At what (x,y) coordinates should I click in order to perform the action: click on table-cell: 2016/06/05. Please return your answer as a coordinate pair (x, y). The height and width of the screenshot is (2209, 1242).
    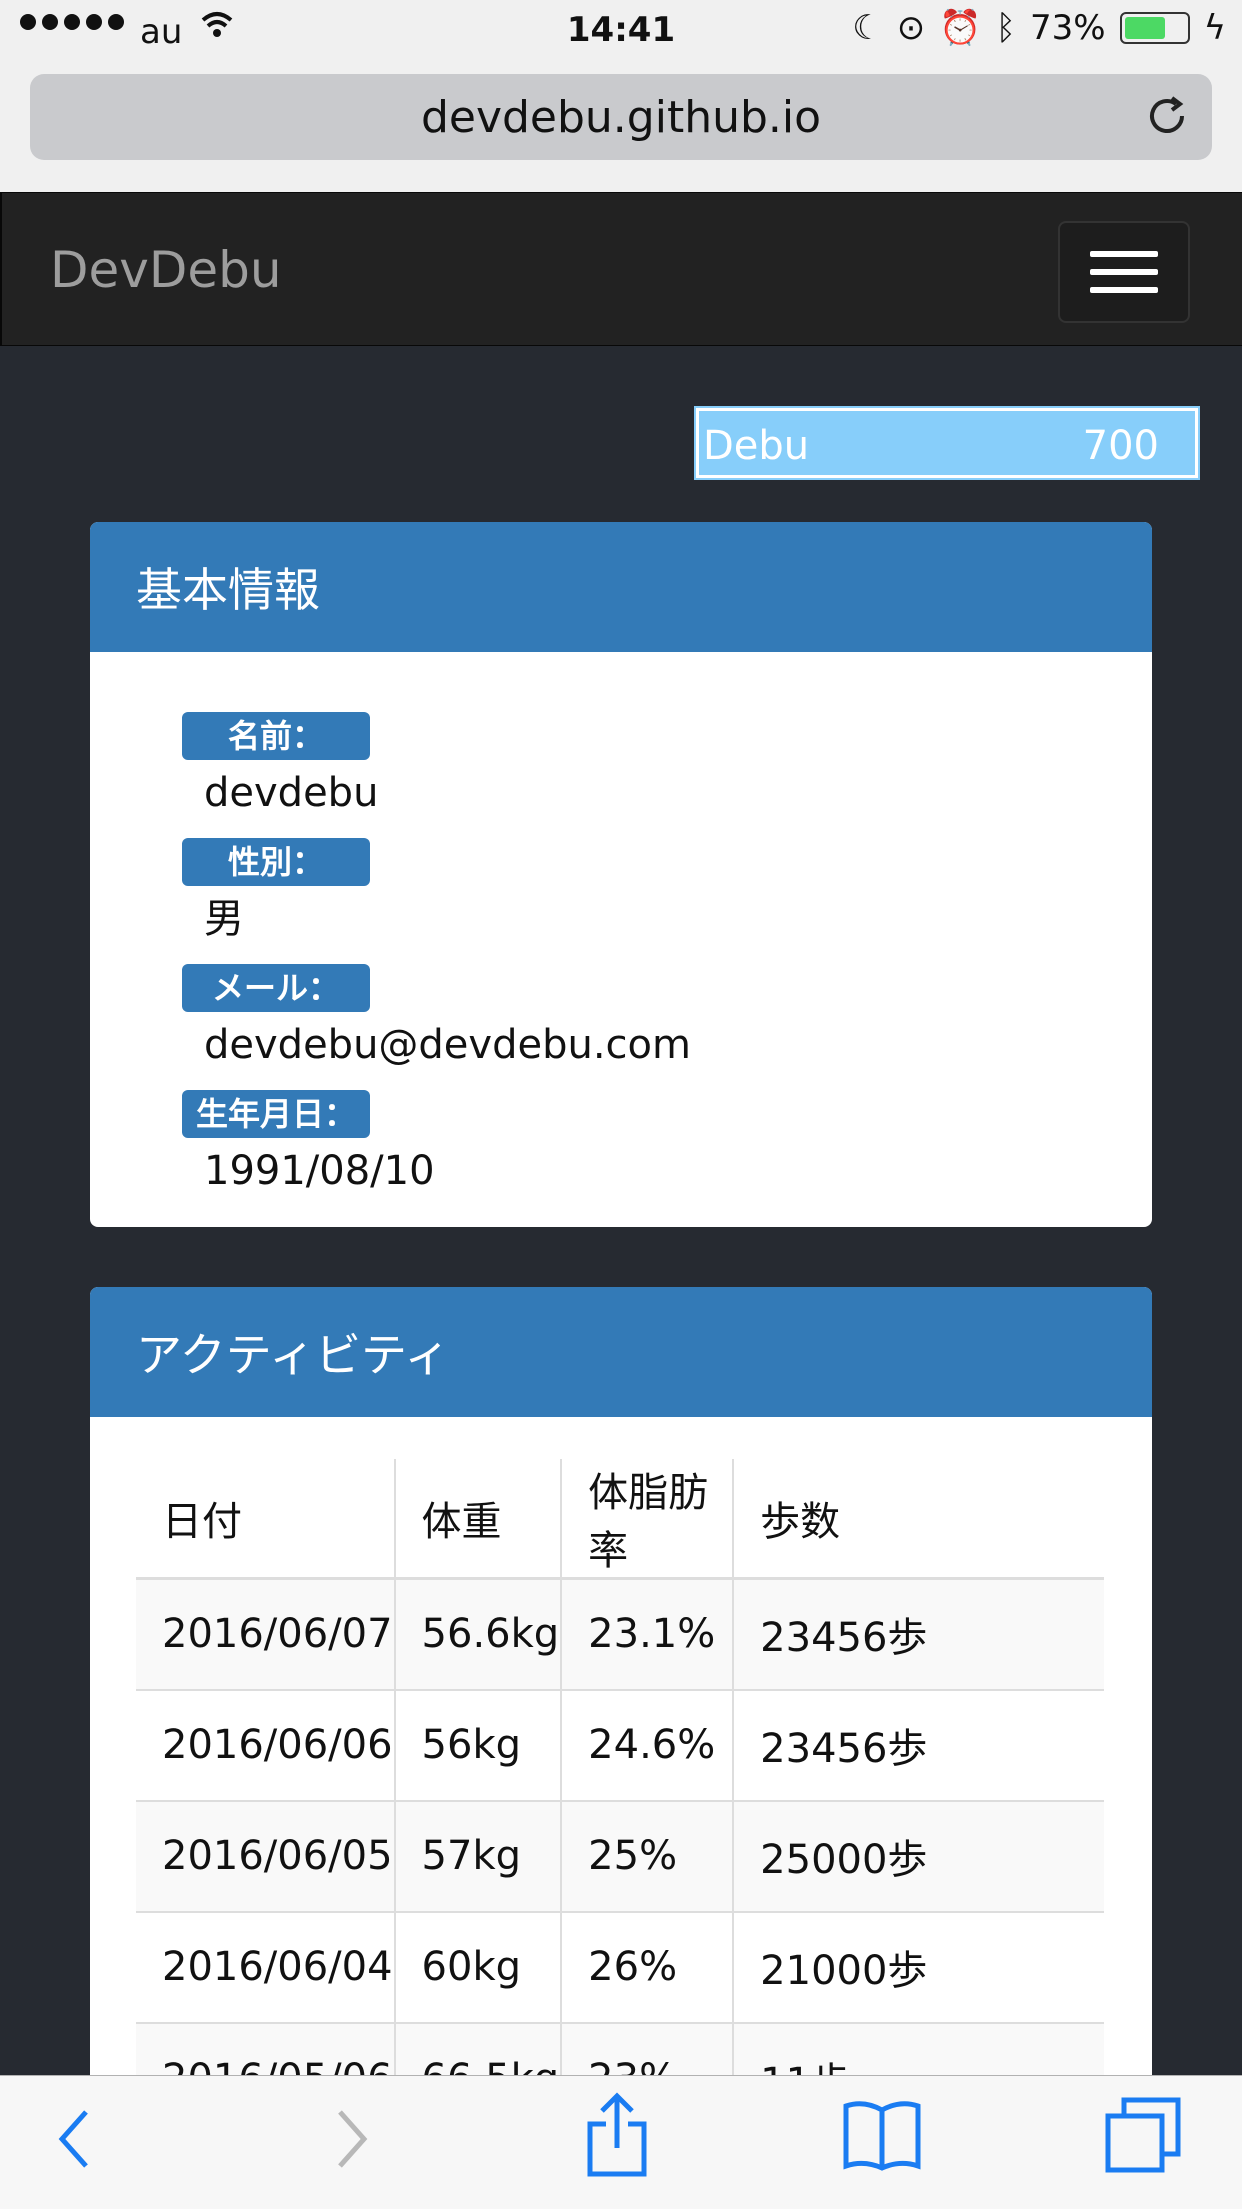
    Looking at the image, I should click on (266, 1855).